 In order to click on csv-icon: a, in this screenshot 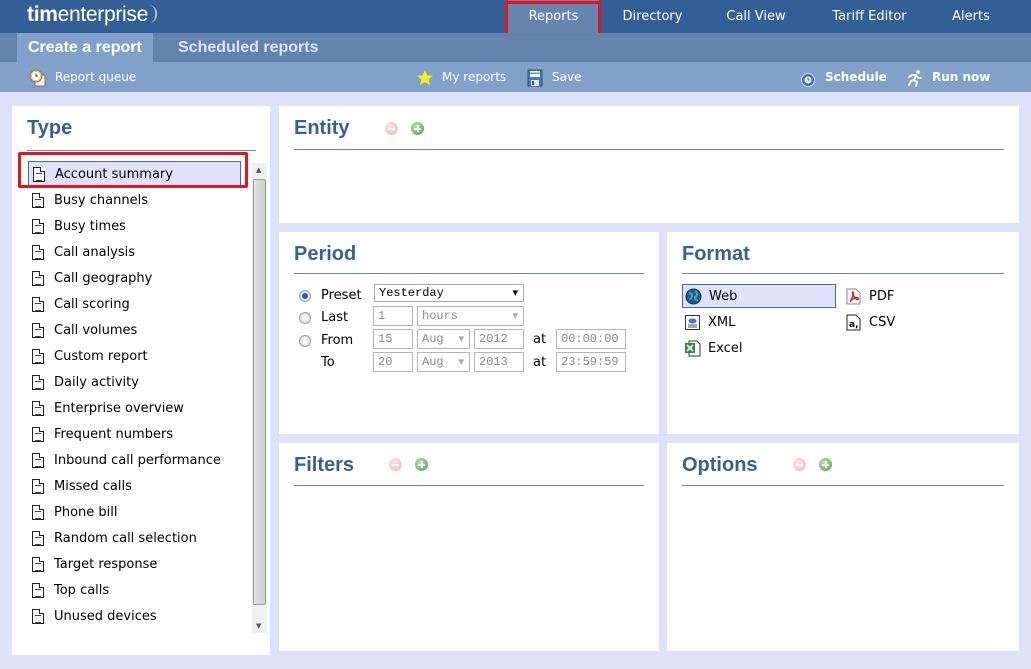, I will do `click(853, 322)`.